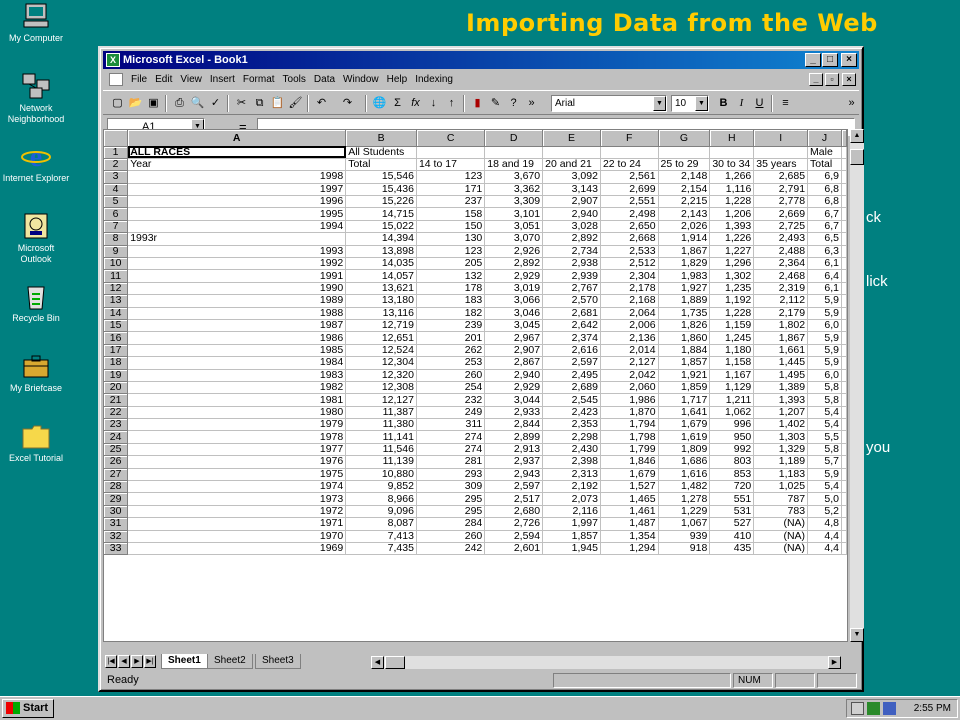 Image resolution: width=960 pixels, height=720 pixels. I want to click on cell-h15: 1,159, so click(732, 326).